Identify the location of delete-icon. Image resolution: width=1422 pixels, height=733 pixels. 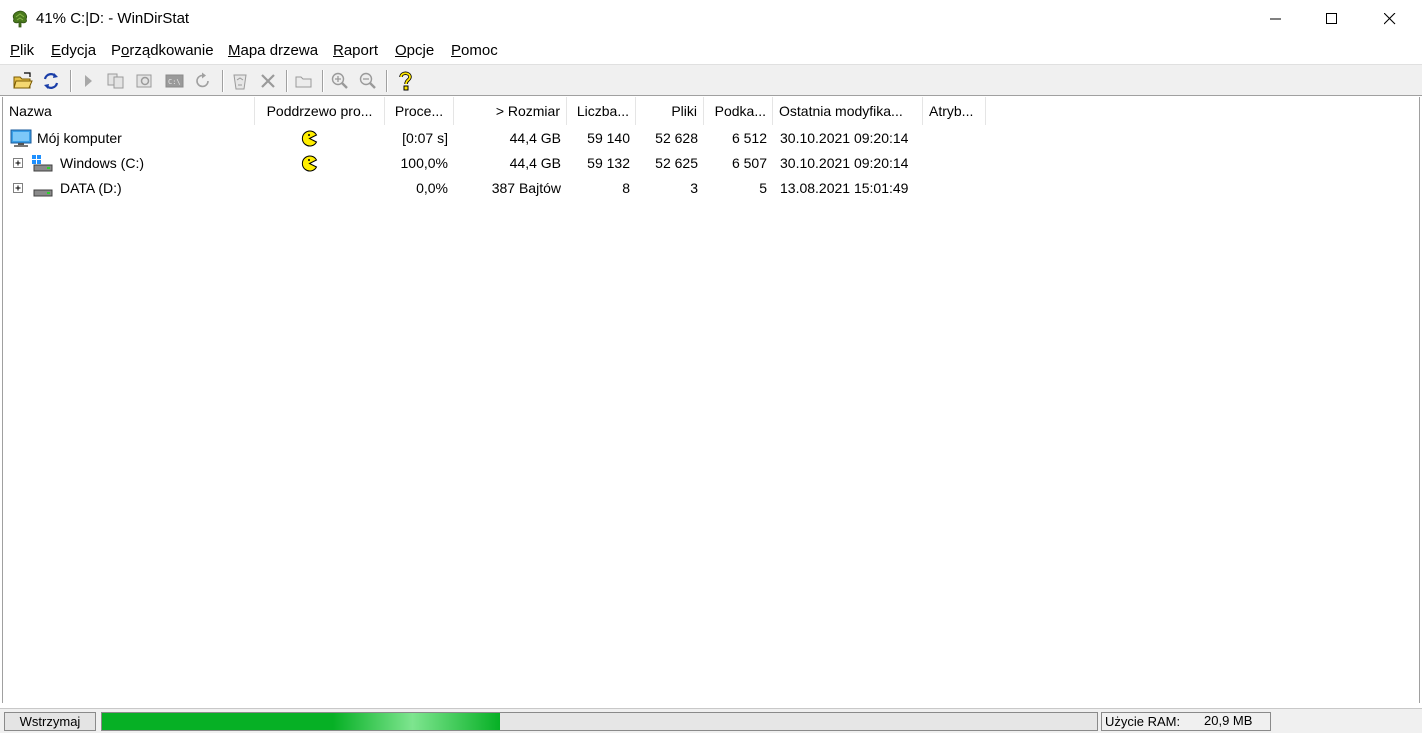
(268, 81).